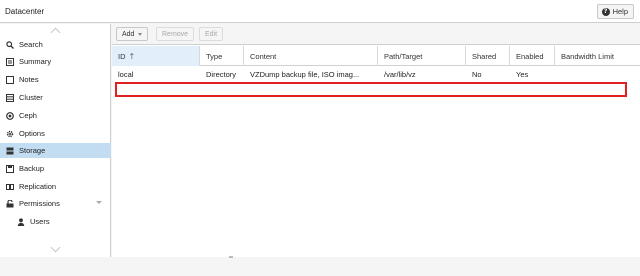 This screenshot has width=640, height=276. I want to click on column-header-label: Path/Target, so click(403, 56).